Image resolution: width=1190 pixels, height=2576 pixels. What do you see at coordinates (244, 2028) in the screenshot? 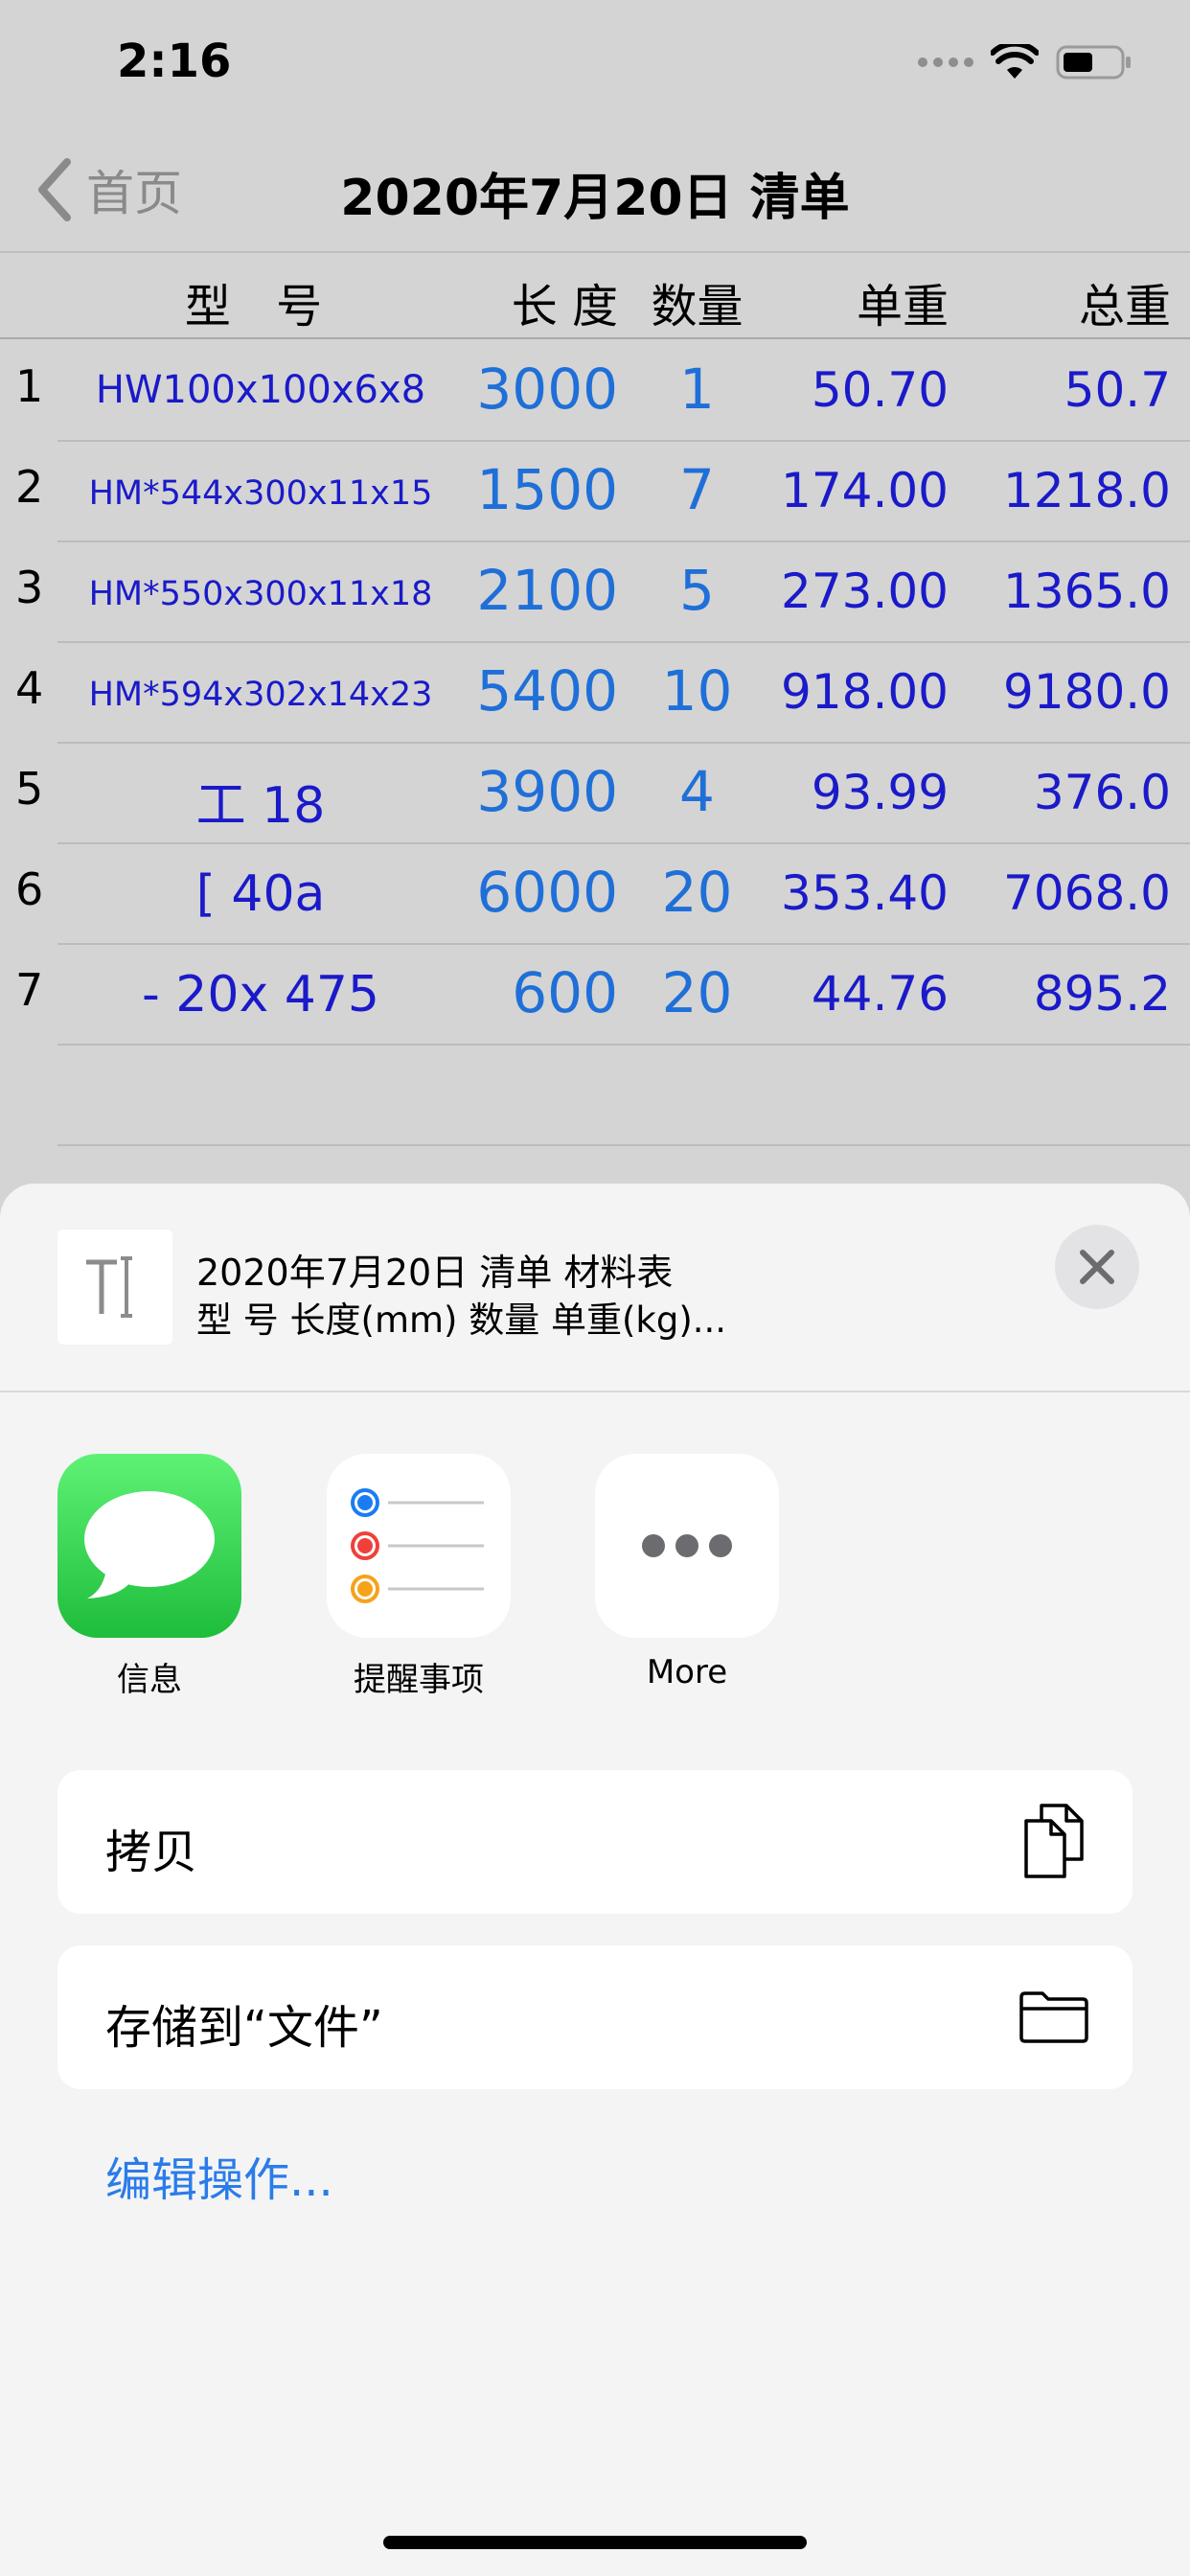
I see `save-to-files-label: 存储到“文件”` at bounding box center [244, 2028].